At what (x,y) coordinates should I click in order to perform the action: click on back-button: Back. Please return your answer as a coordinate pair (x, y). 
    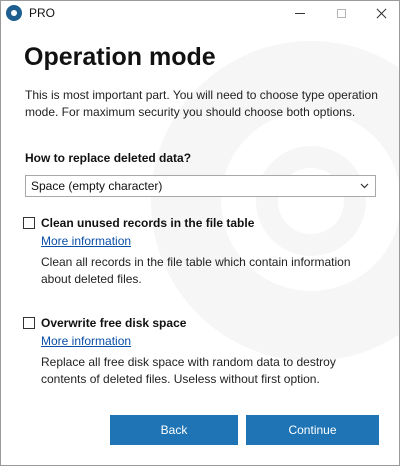
    Looking at the image, I should click on (174, 430).